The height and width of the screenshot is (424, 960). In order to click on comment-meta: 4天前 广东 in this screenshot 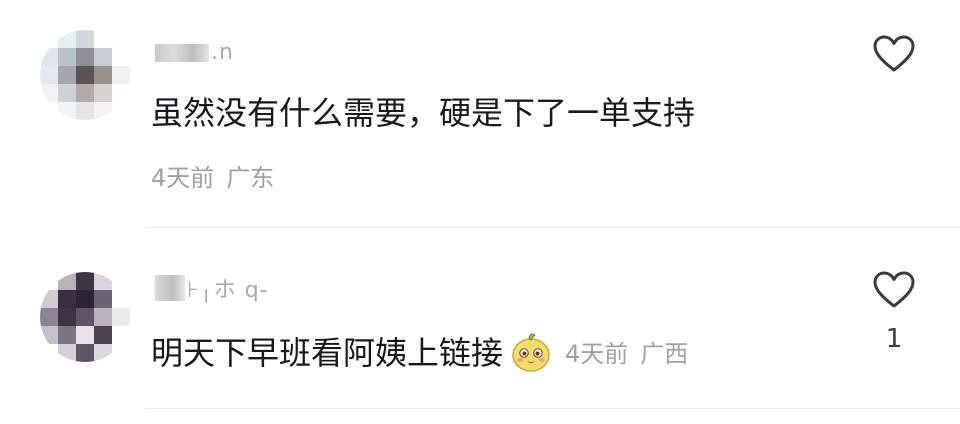, I will do `click(212, 175)`.